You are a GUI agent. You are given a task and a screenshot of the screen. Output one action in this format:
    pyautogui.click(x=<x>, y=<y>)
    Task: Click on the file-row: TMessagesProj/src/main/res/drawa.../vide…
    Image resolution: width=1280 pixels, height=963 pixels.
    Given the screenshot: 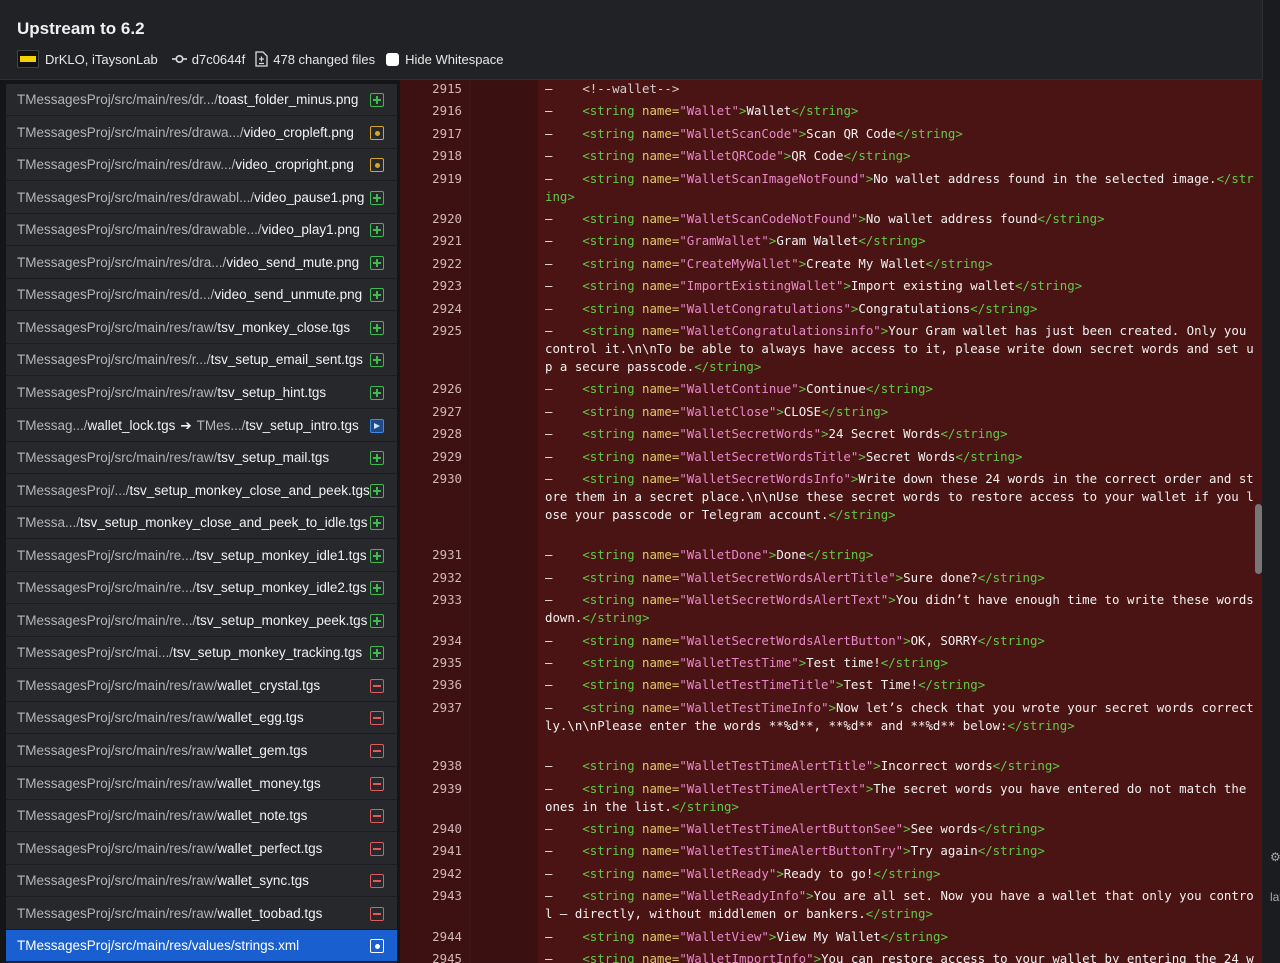 What is the action you would take?
    pyautogui.click(x=201, y=133)
    